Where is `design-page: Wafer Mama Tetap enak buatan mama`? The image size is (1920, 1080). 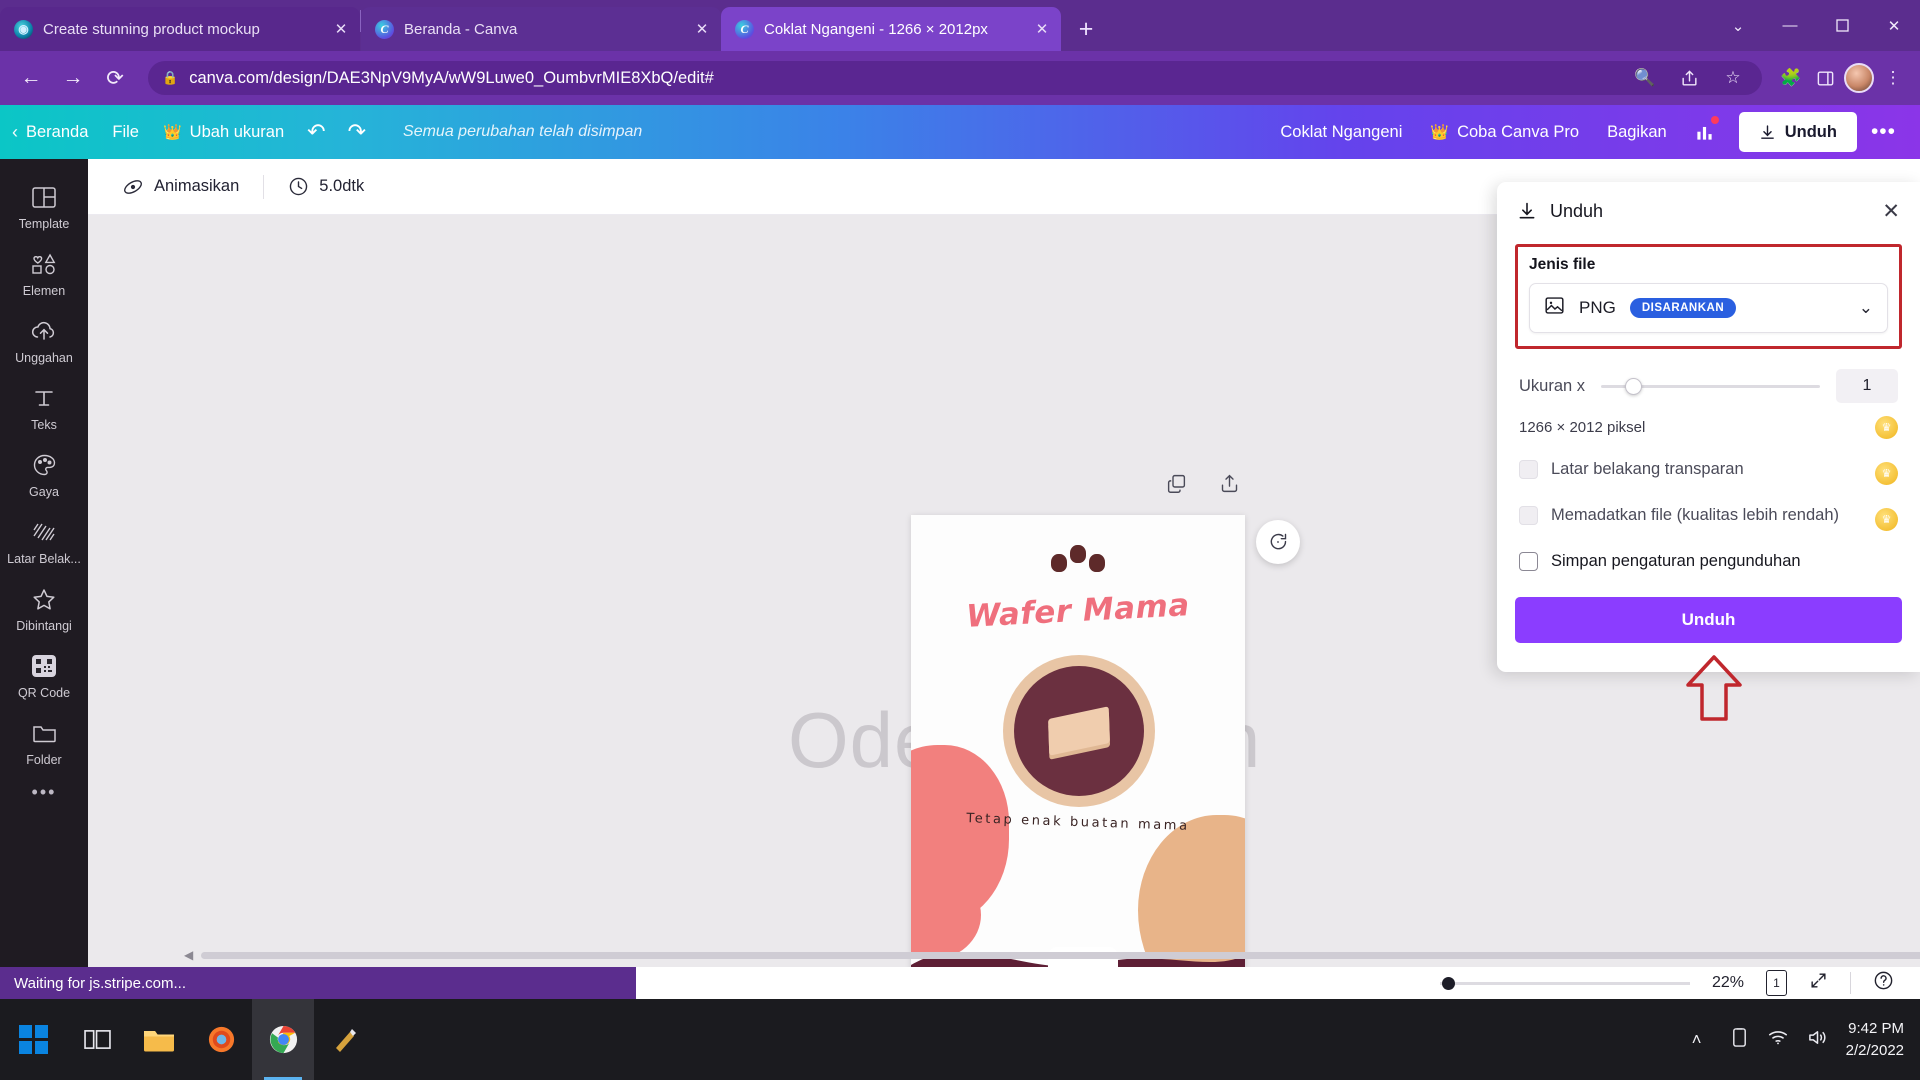
design-page: Wafer Mama Tetap enak buatan mama is located at coordinates (1078, 751).